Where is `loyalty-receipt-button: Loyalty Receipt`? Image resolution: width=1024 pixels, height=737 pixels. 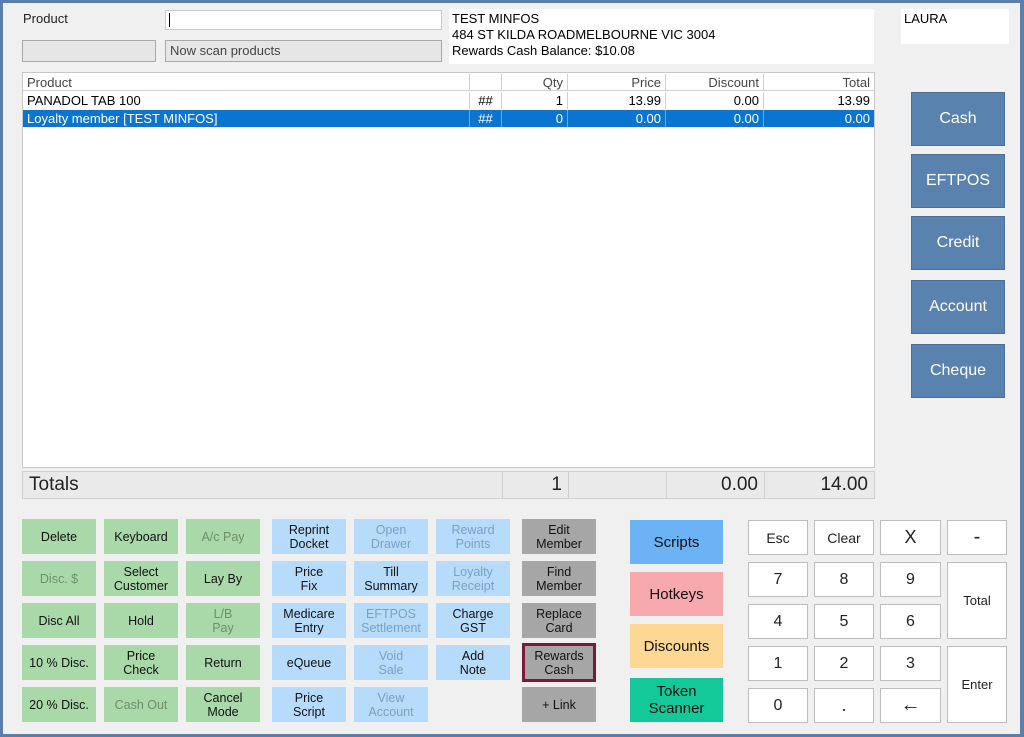 loyalty-receipt-button: Loyalty Receipt is located at coordinates (473, 578).